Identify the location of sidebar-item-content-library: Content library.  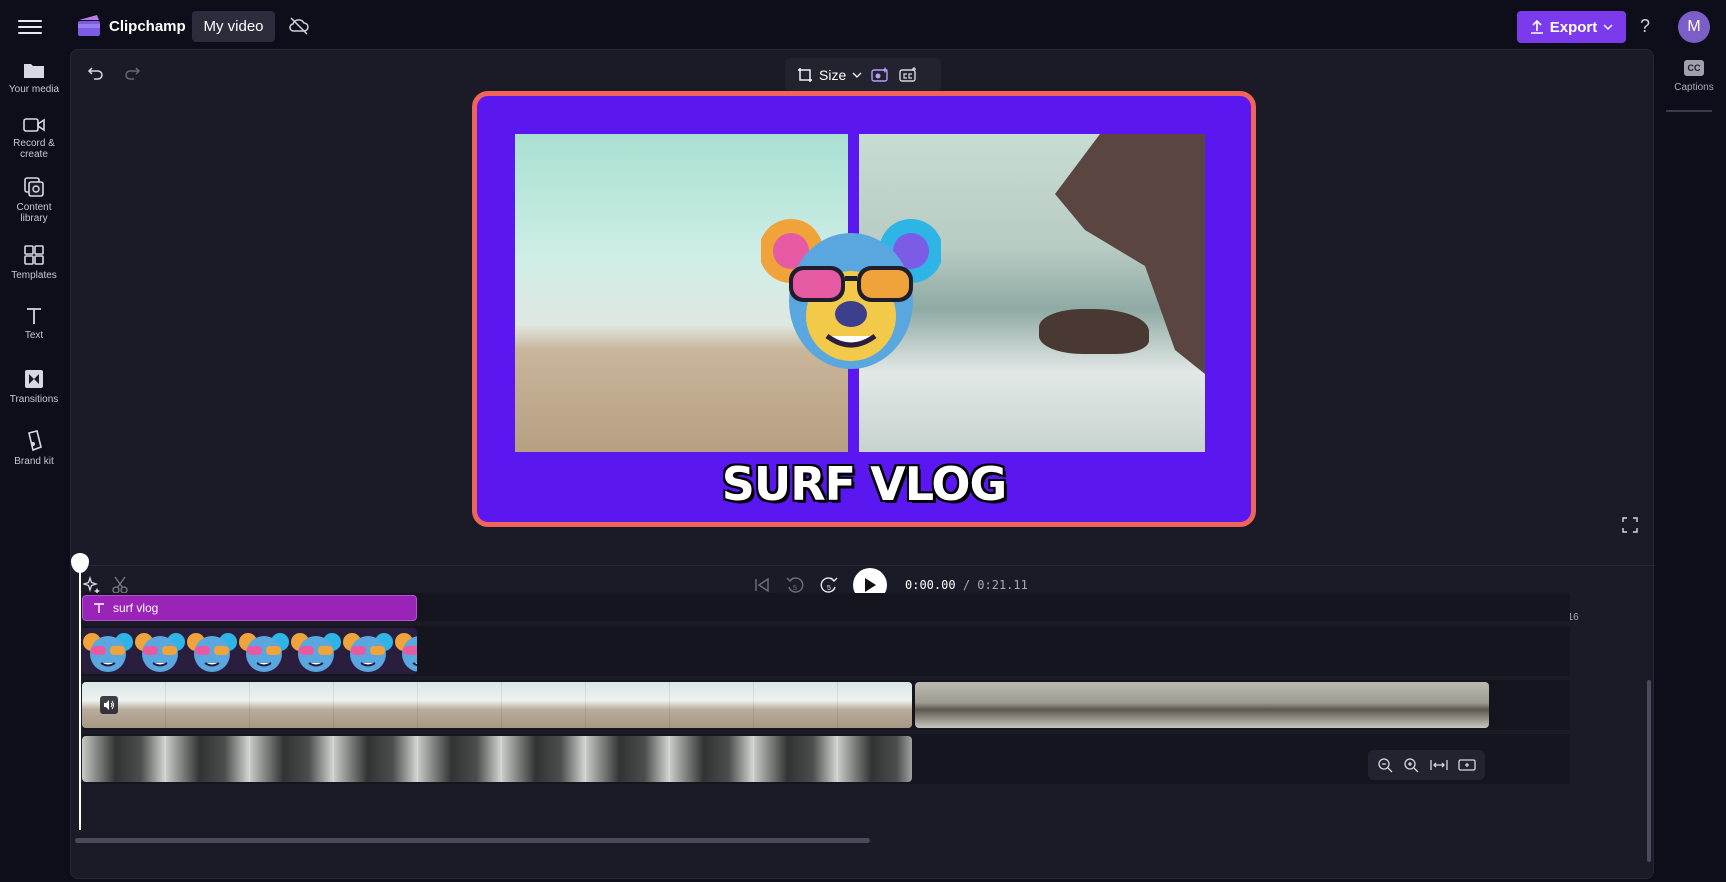
(34, 200).